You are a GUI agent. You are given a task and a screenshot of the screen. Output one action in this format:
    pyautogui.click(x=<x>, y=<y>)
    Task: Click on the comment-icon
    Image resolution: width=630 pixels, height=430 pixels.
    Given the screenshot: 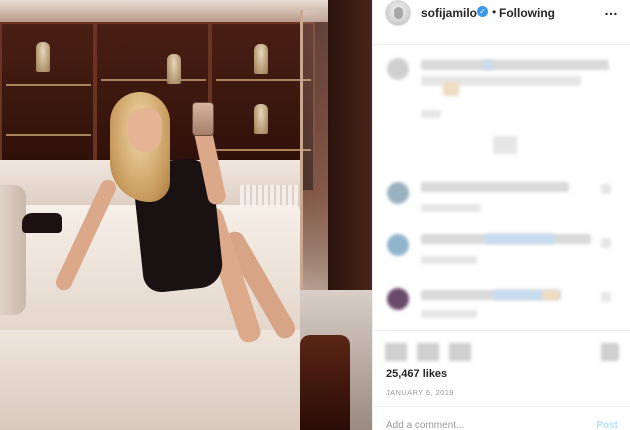 What is the action you would take?
    pyautogui.click(x=428, y=352)
    